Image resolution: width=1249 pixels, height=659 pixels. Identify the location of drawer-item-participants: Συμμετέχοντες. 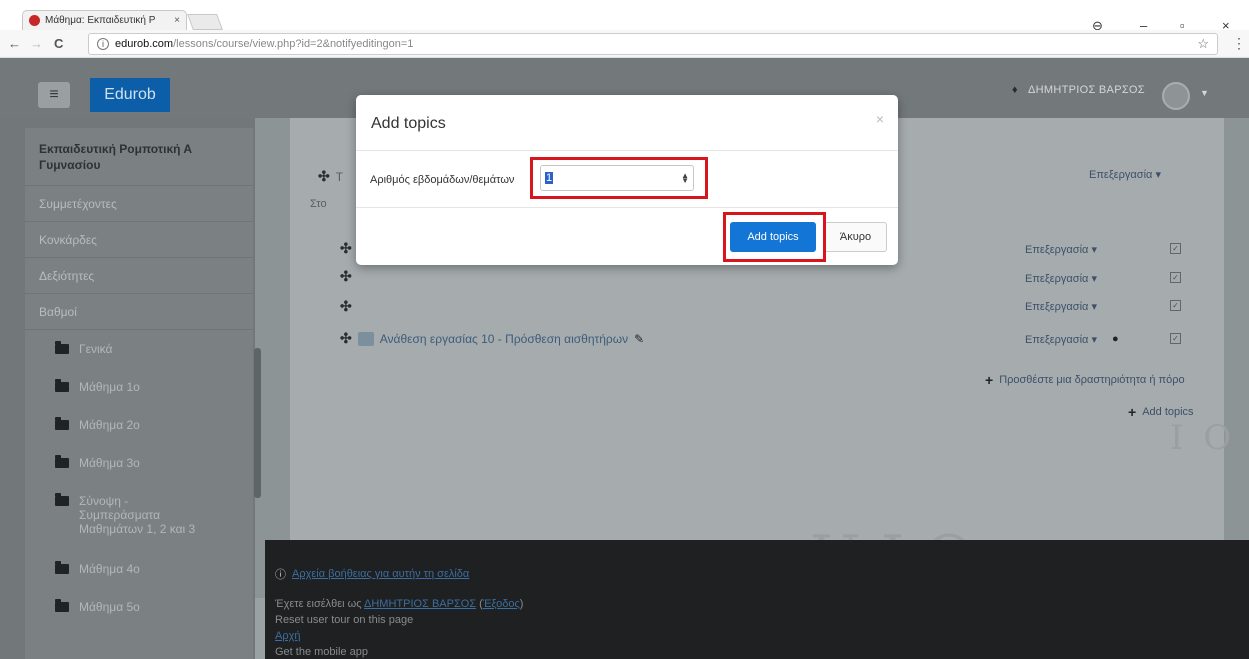
(139, 204).